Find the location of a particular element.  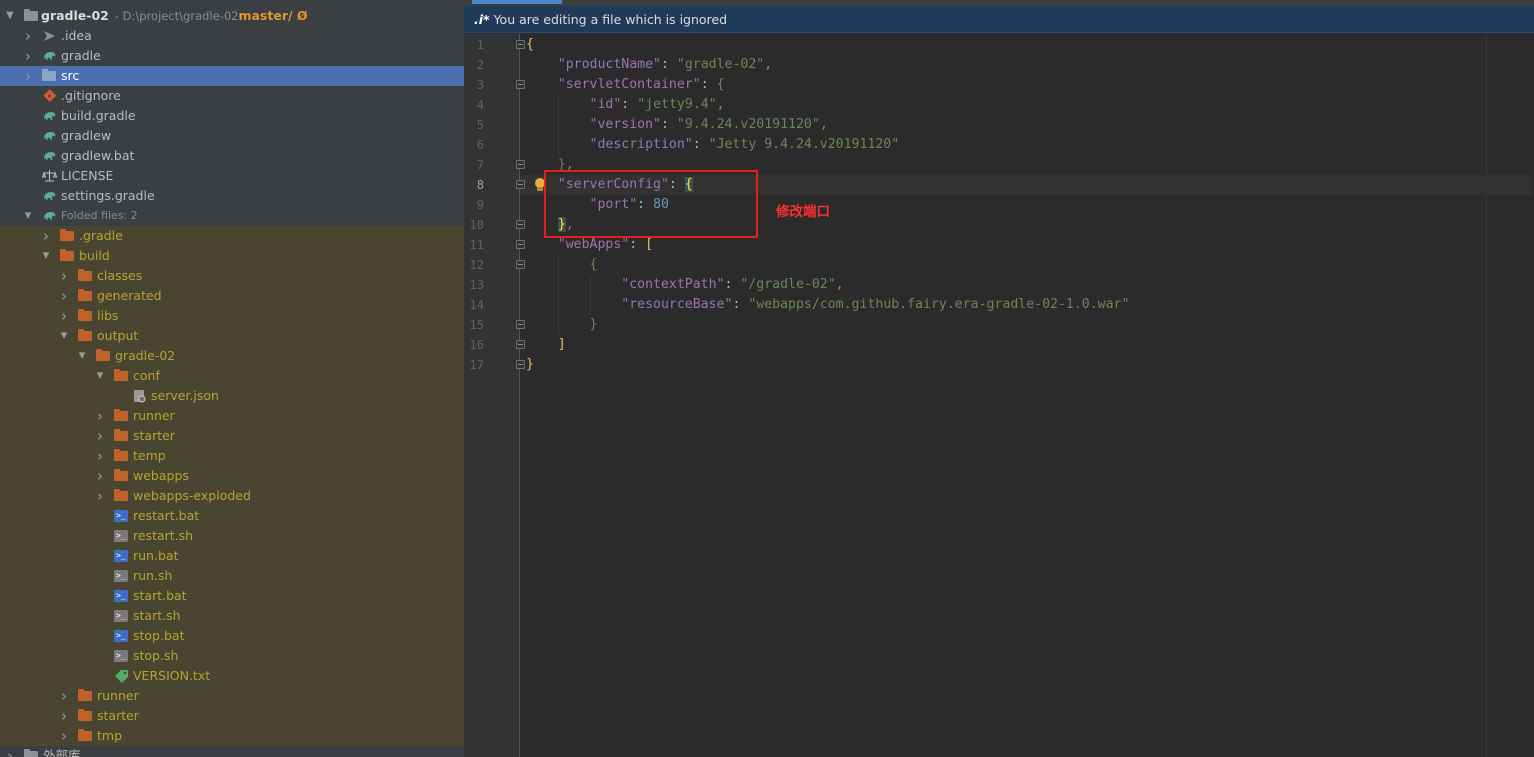

line-number: 7 is located at coordinates (474, 165).